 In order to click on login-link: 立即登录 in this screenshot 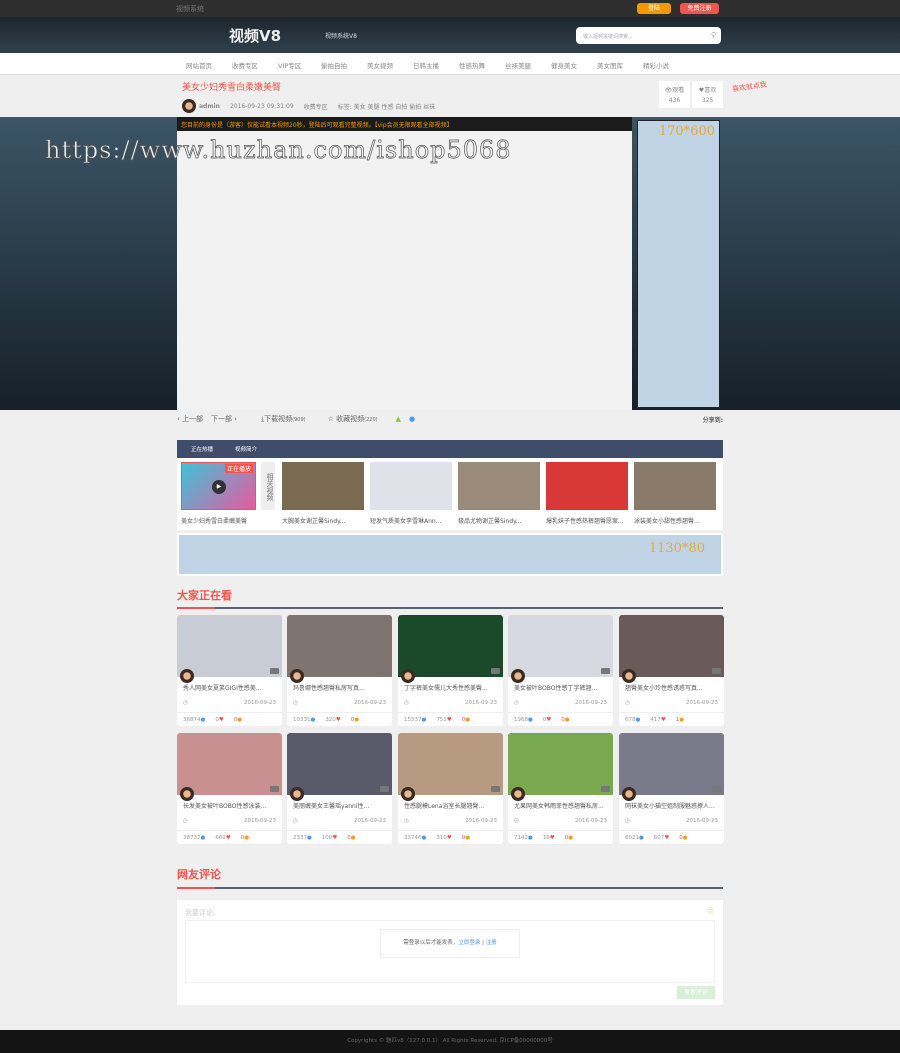, I will do `click(469, 943)`.